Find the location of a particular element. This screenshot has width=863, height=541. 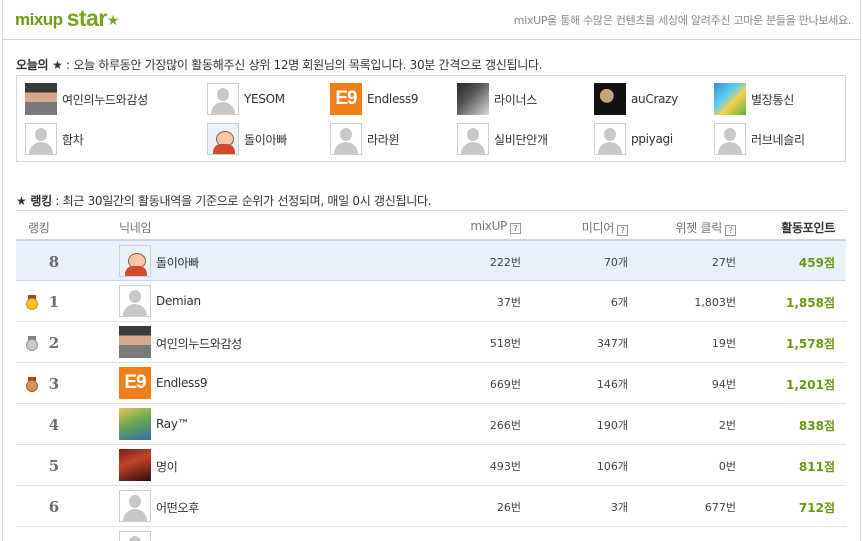

ranking-row: 2 여인의누드와감성 518번 347개 19번 1,578점 is located at coordinates (431, 342).